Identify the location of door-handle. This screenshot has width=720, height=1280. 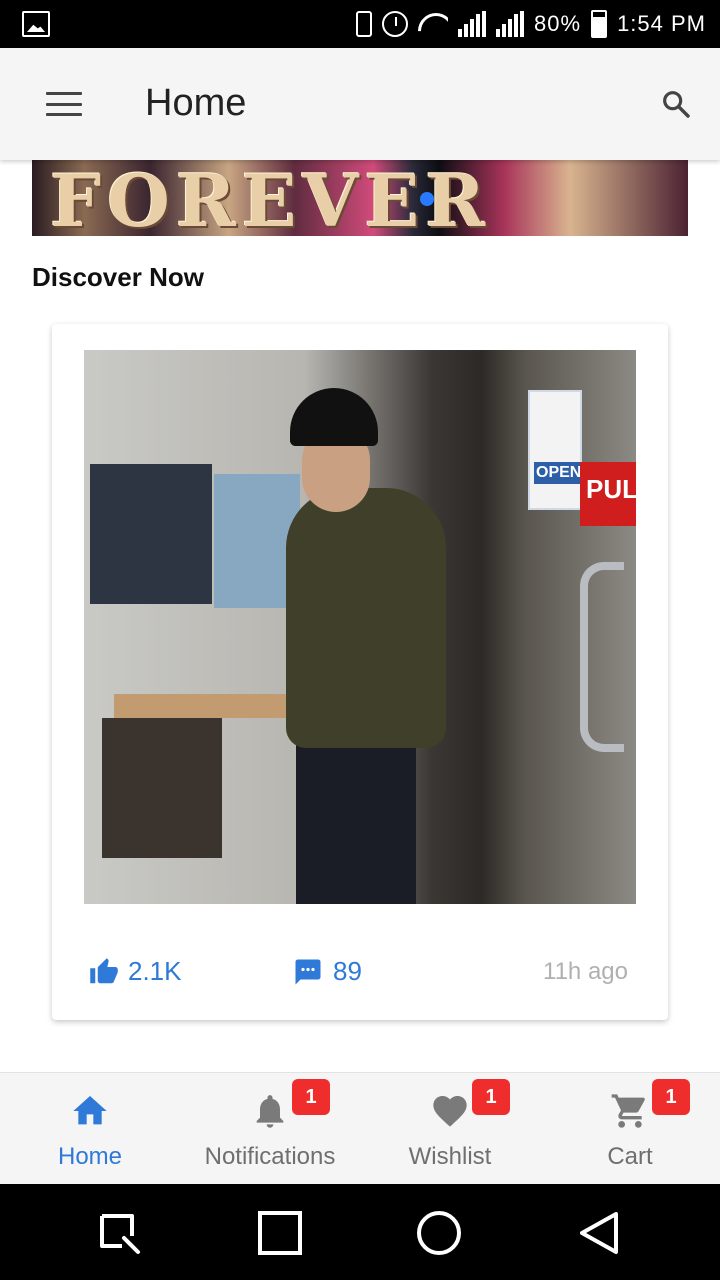
(602, 657).